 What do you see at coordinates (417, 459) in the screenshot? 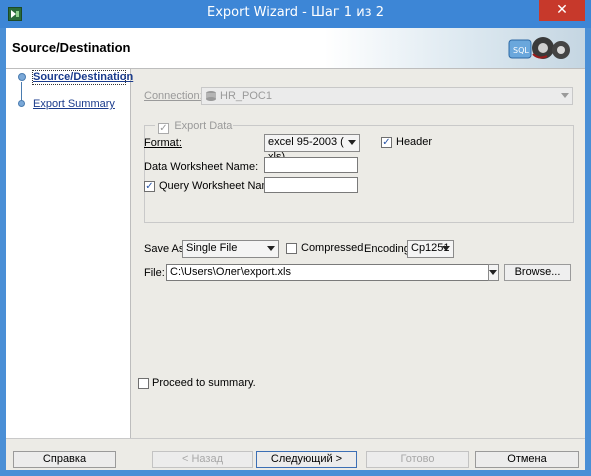
I see `finish-button: Готово` at bounding box center [417, 459].